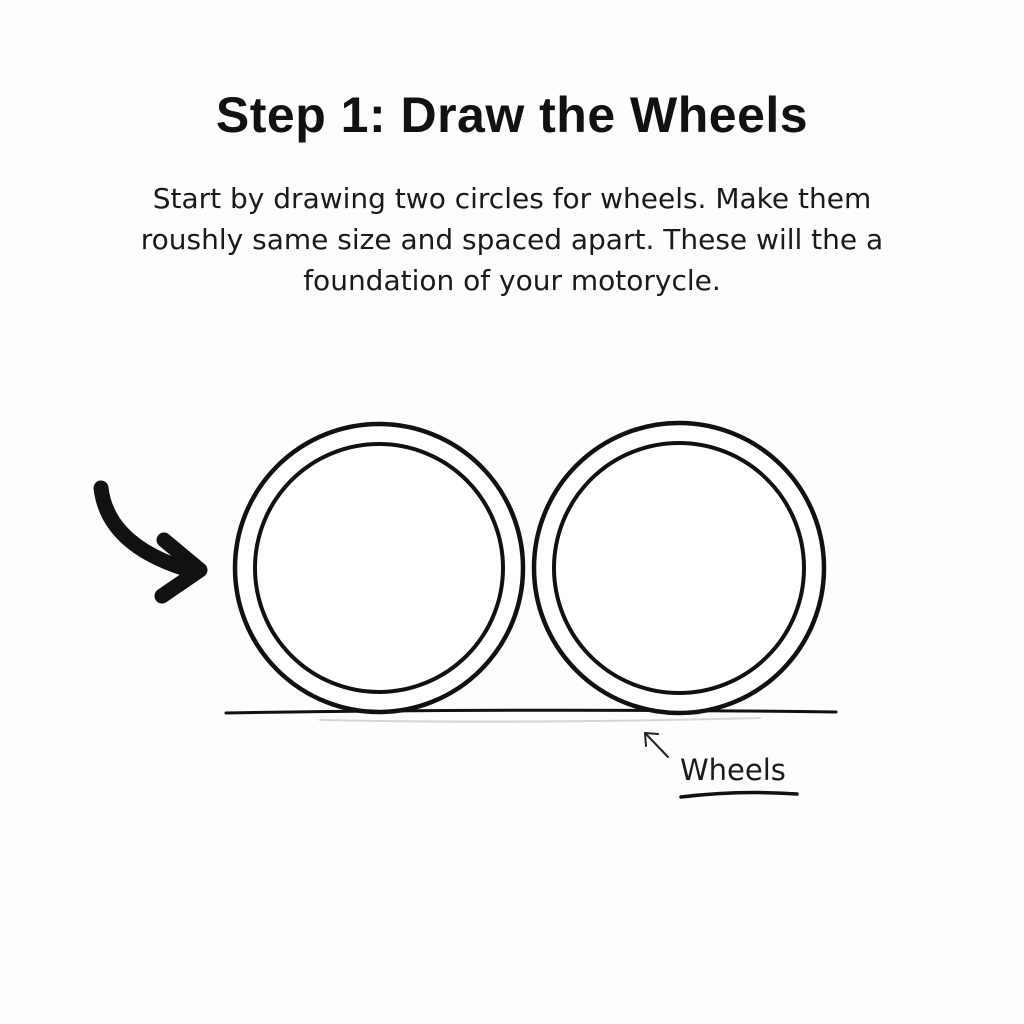 Image resolution: width=1024 pixels, height=1024 pixels. What do you see at coordinates (733, 770) in the screenshot?
I see `wheels-label: Wheels` at bounding box center [733, 770].